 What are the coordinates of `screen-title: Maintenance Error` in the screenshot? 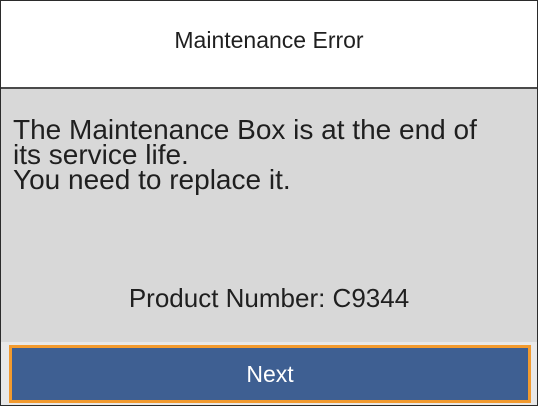 It's located at (269, 39).